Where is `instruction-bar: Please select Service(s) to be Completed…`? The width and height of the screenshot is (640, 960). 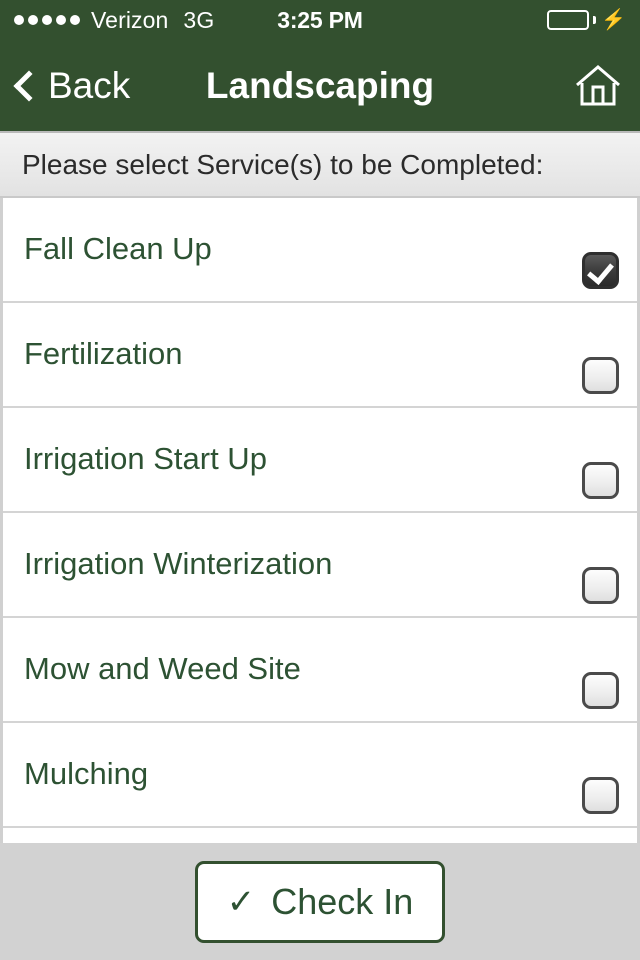 instruction-bar: Please select Service(s) to be Completed… is located at coordinates (320, 164).